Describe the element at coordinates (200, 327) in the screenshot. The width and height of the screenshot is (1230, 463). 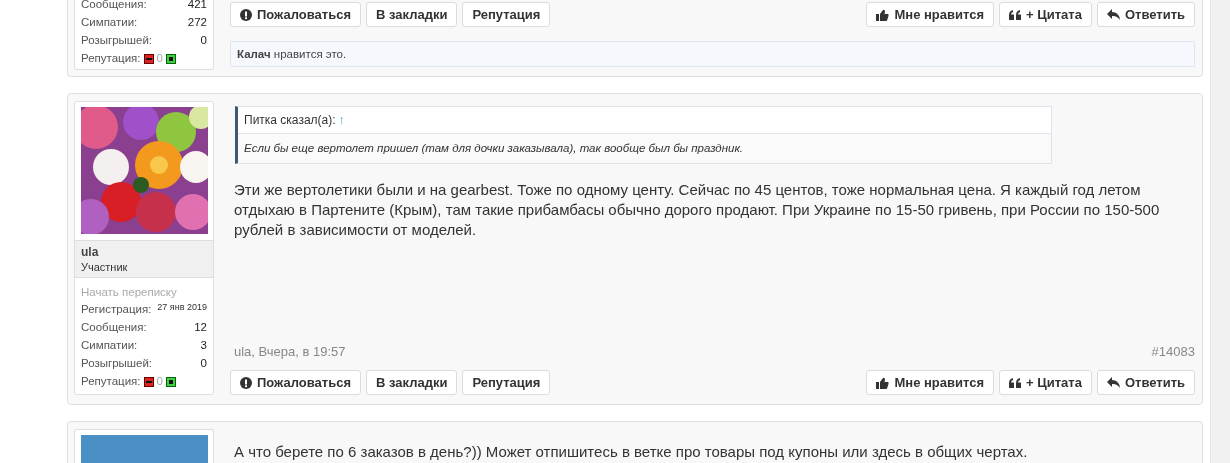
I see `stat-value: 12` at that location.